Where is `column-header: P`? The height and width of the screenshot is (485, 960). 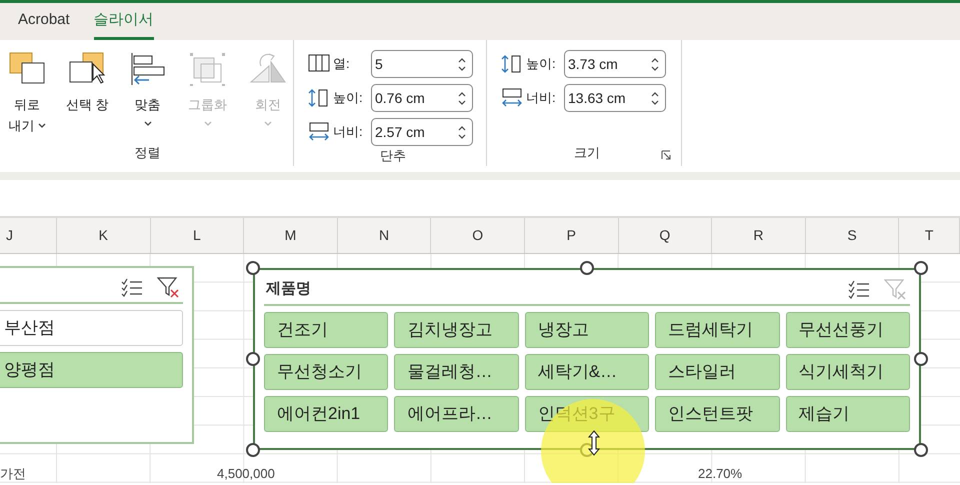
column-header: P is located at coordinates (571, 235).